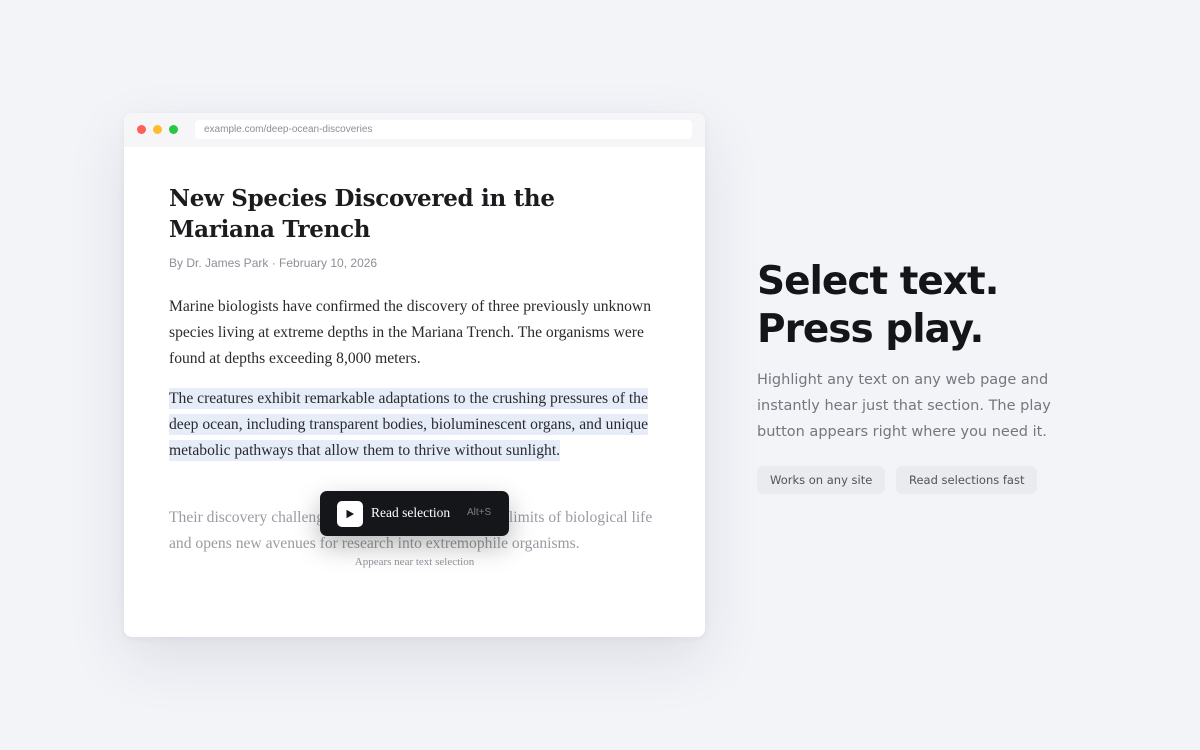  I want to click on keyboard-shortcut-hint: Alt+S, so click(479, 512).